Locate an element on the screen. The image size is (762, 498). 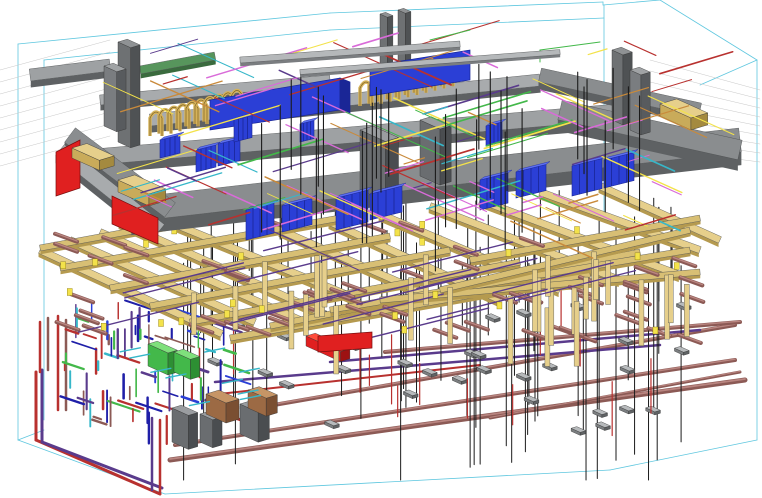
vertical-duct-front is located at coordinates (110, 99).